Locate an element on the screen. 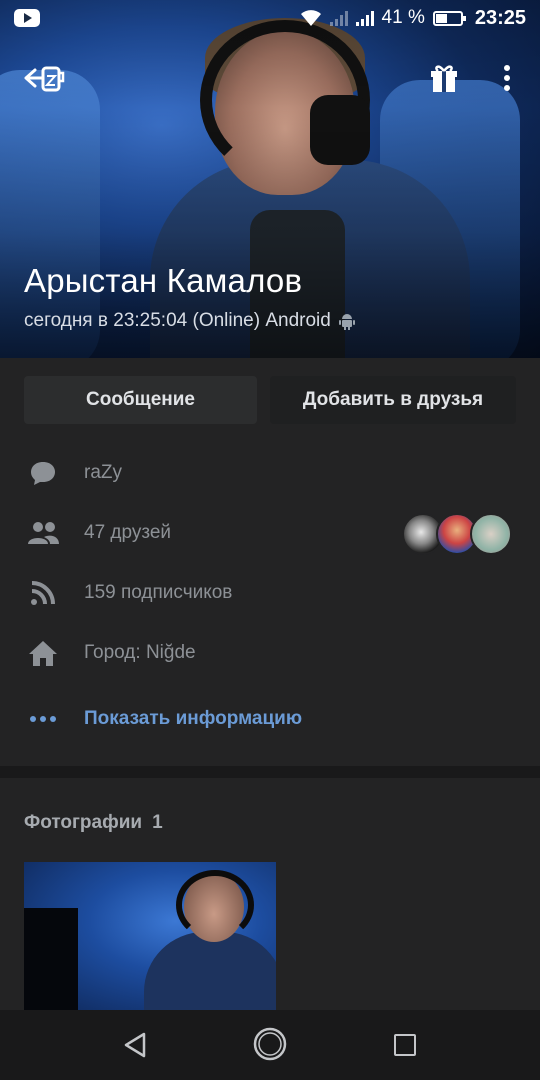  city-text: Город: Niğde is located at coordinates (140, 652).